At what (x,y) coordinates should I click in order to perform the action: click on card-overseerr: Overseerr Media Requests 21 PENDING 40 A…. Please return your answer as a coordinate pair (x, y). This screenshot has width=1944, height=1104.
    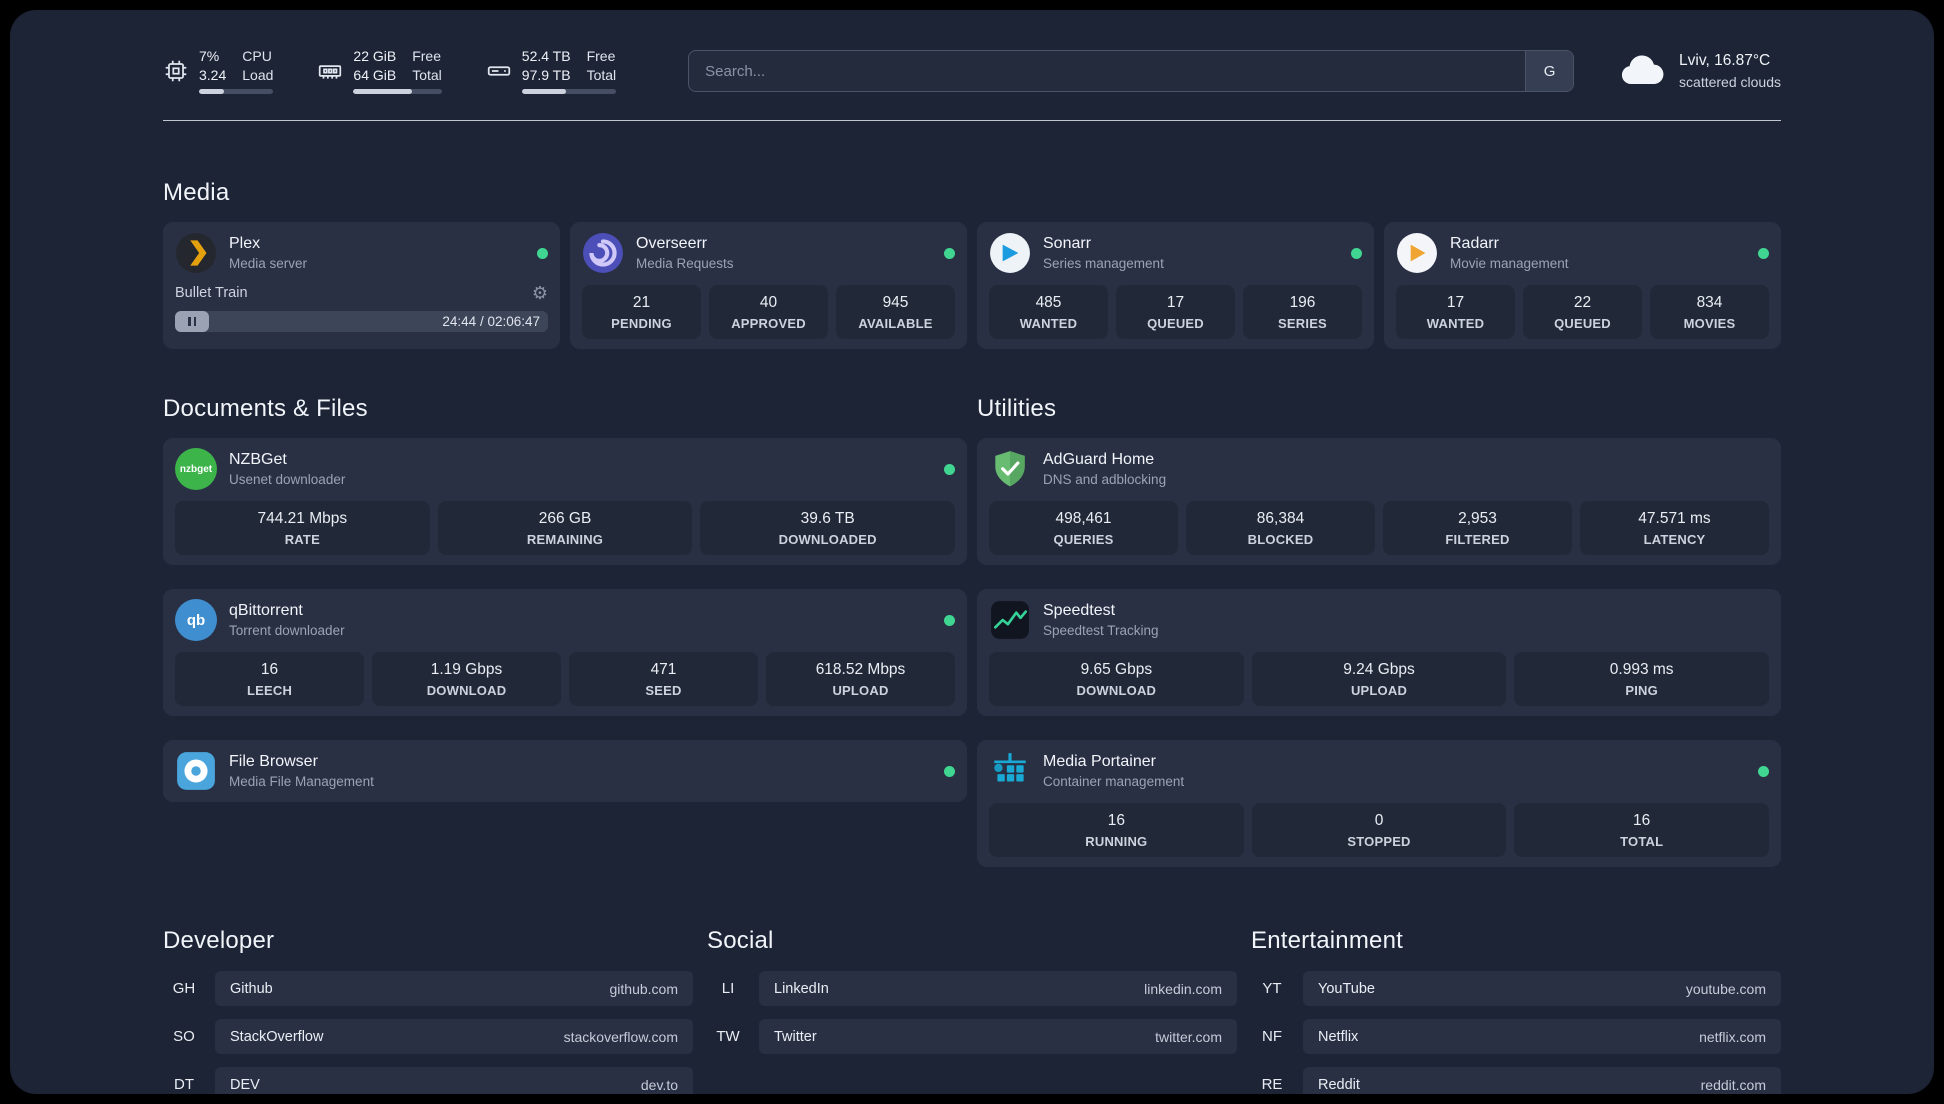
    Looking at the image, I should click on (768, 285).